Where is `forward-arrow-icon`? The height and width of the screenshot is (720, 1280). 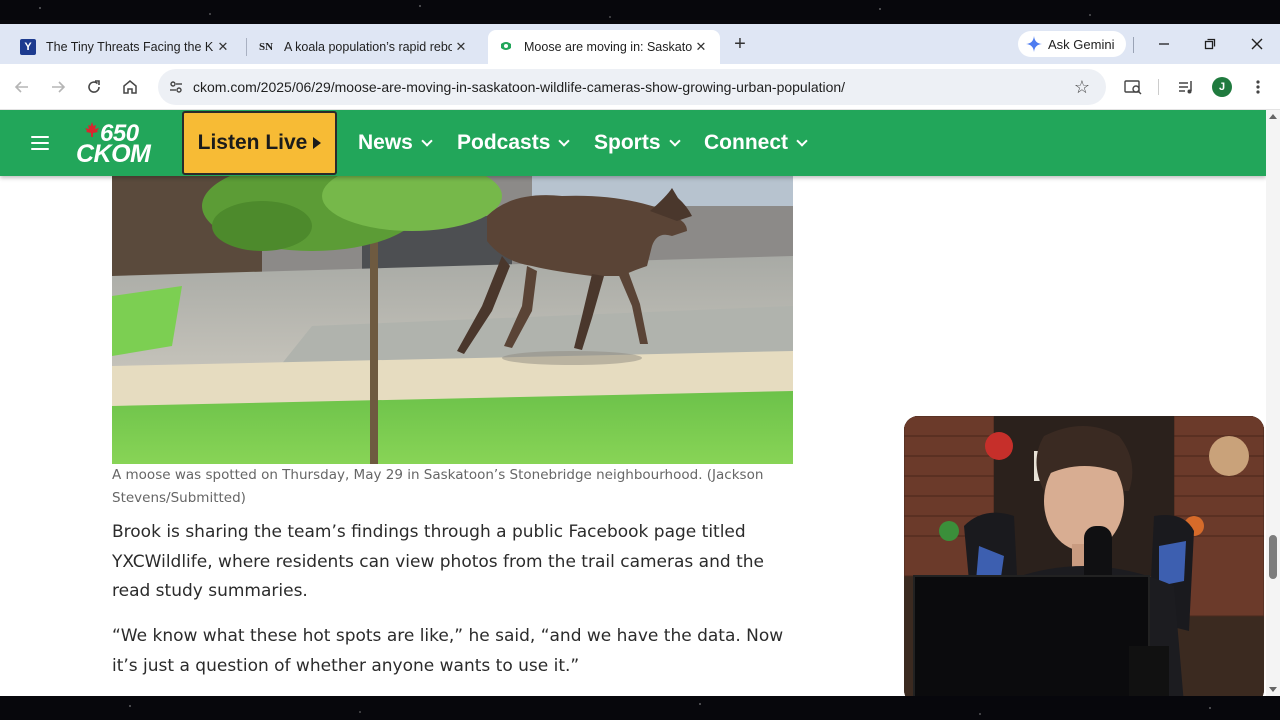 forward-arrow-icon is located at coordinates (59, 87).